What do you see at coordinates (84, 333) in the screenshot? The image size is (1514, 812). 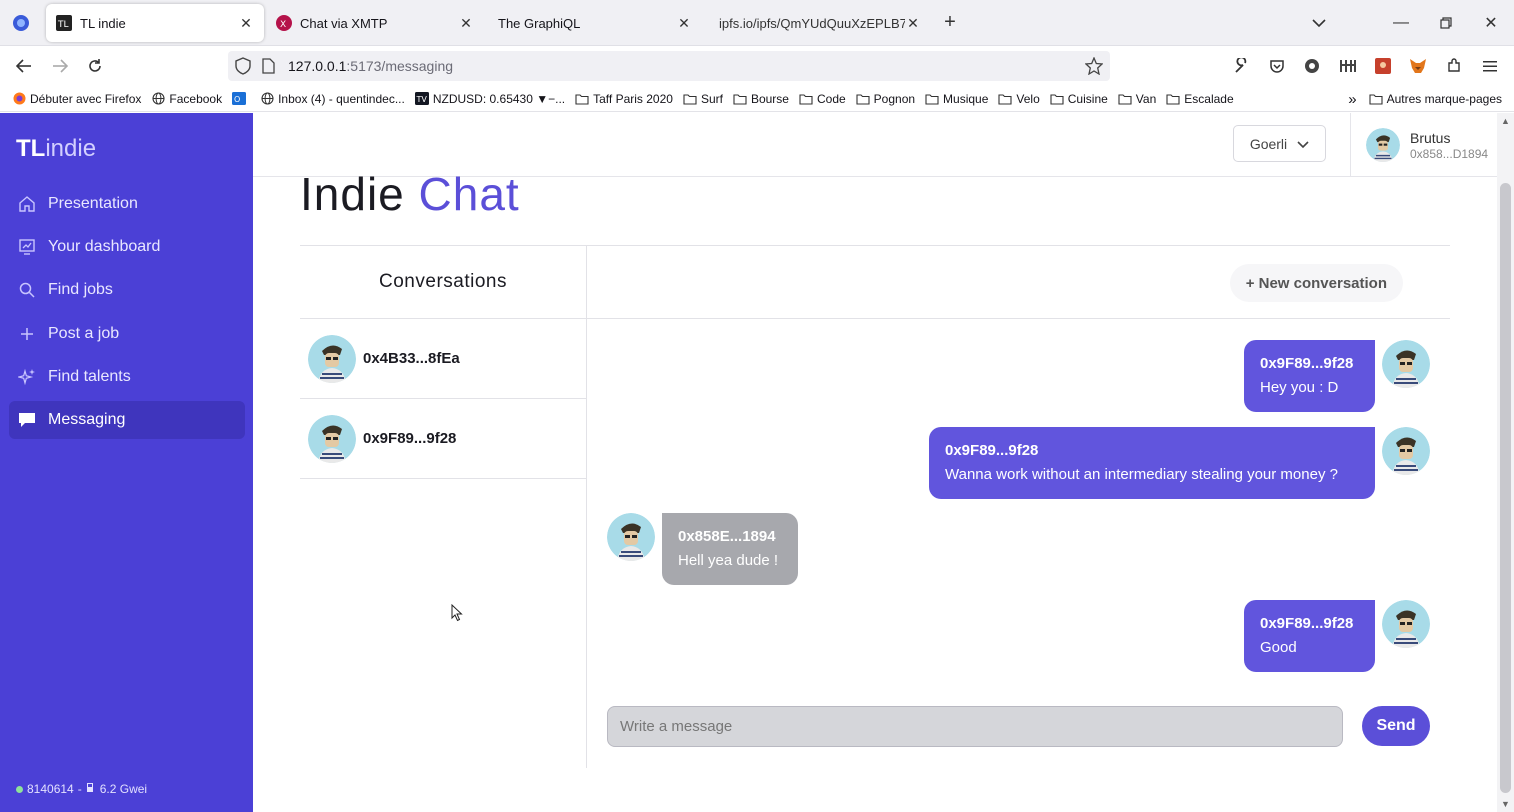 I see `sidebar-item-label: Post a job` at bounding box center [84, 333].